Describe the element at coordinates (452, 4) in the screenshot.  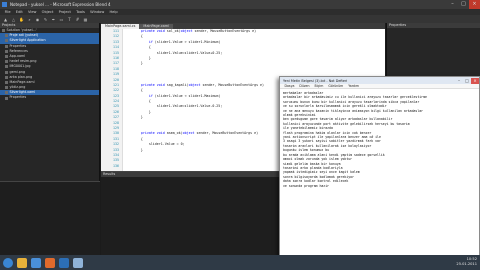
I see `minimize-button: –` at that location.